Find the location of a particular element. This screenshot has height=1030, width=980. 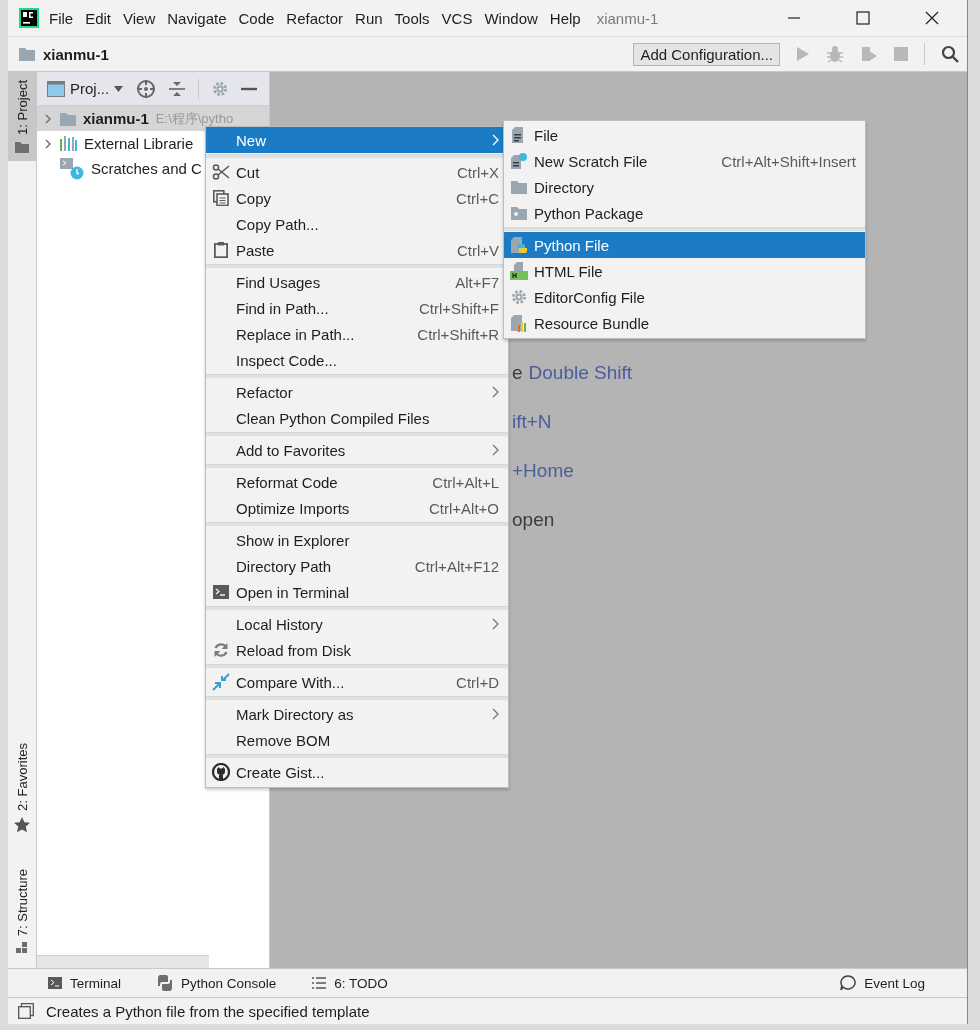

tool-window-tab: 1: Project is located at coordinates (22, 116).